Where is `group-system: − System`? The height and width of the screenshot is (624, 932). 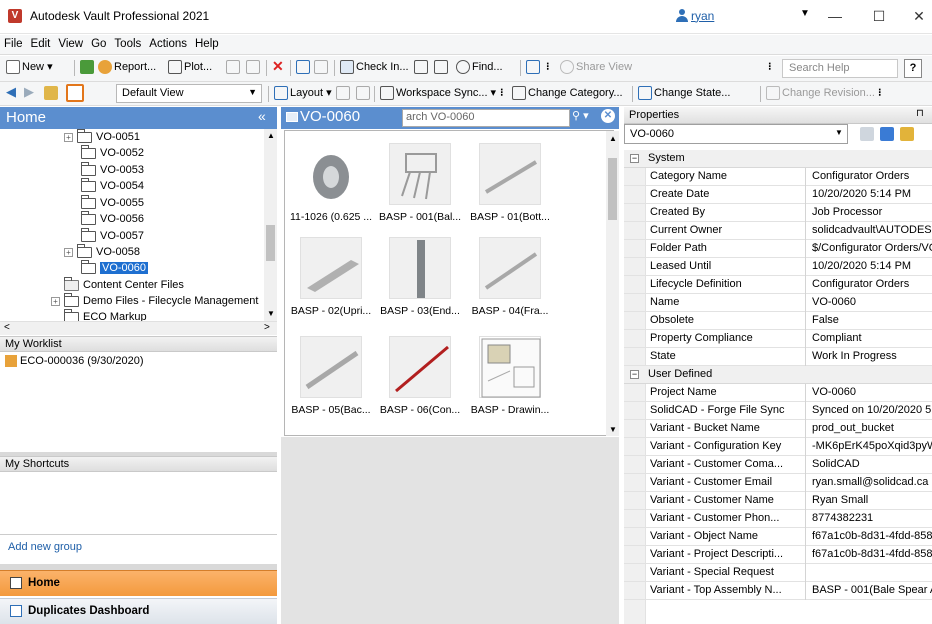 group-system: − System is located at coordinates (778, 159).